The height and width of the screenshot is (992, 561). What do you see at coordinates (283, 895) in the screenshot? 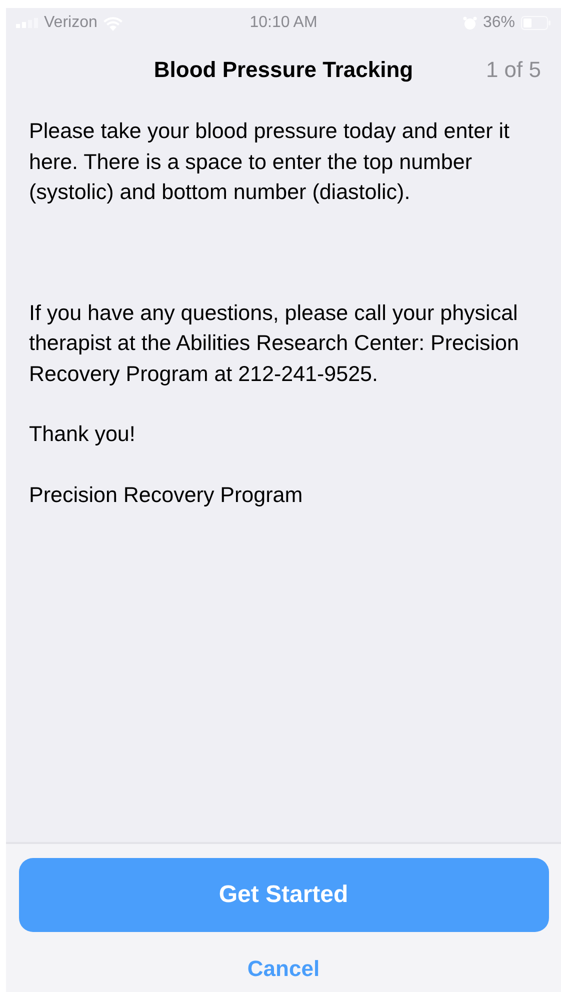
I see `get-started-button: Get Started` at bounding box center [283, 895].